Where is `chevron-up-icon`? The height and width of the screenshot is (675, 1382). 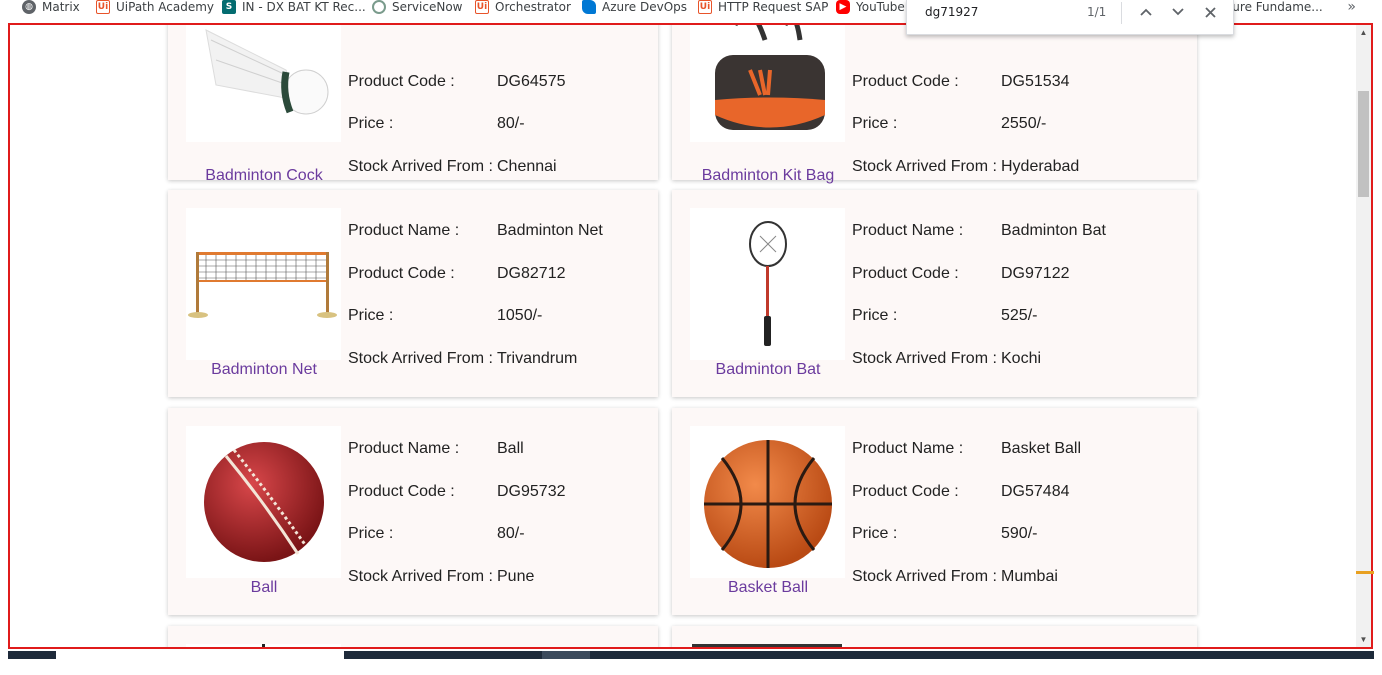 chevron-up-icon is located at coordinates (1146, 12).